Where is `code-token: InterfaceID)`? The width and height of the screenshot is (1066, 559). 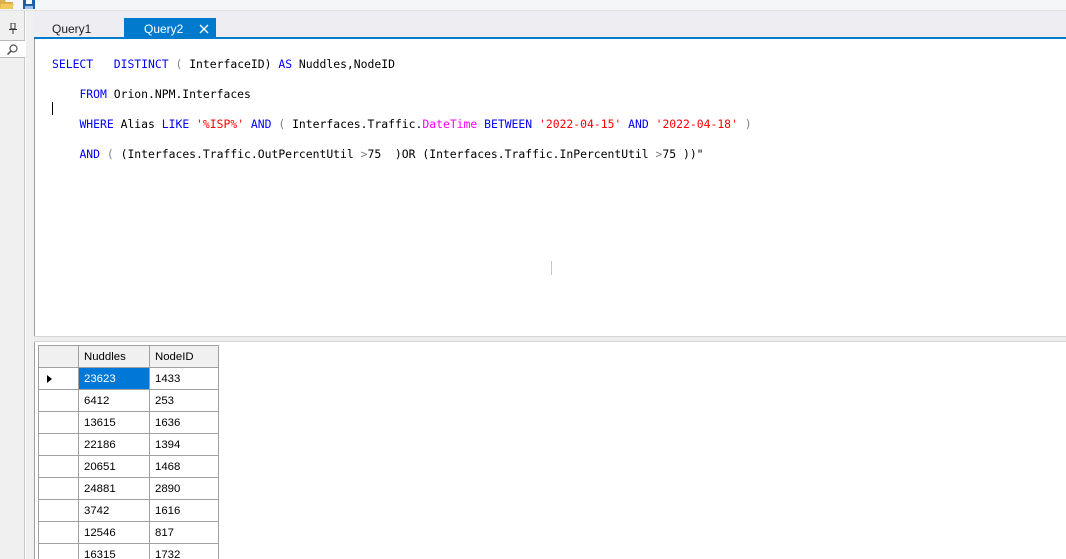
code-token: InterfaceID) is located at coordinates (230, 64).